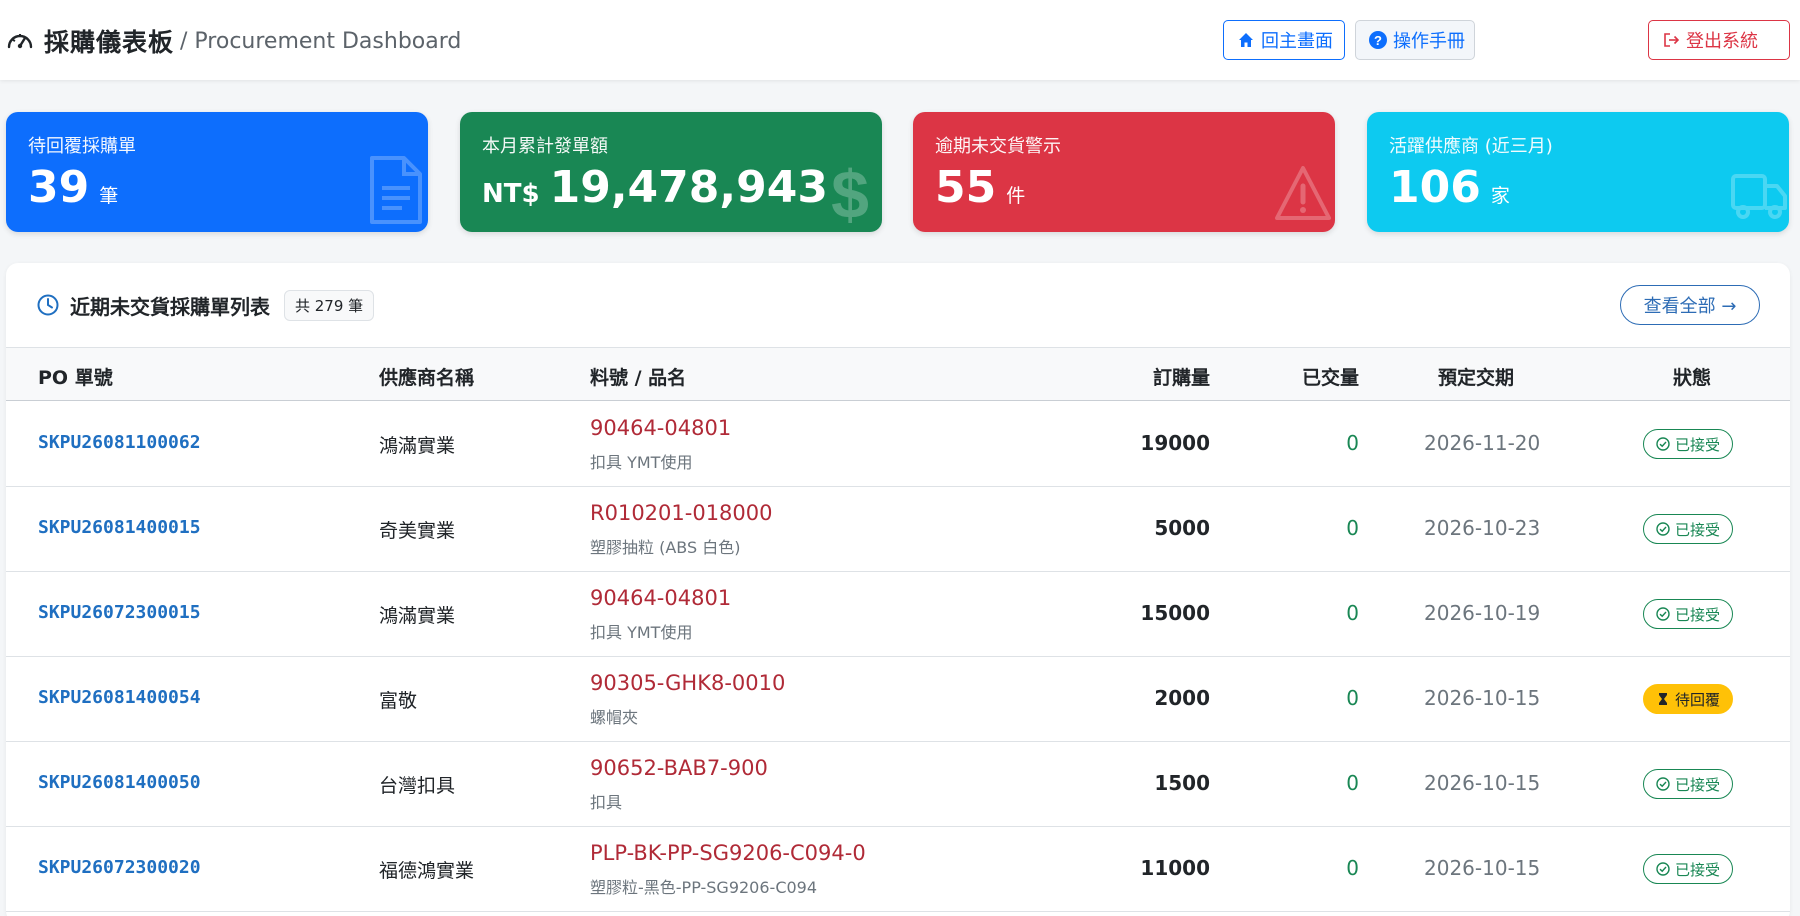 Image resolution: width=1800 pixels, height=916 pixels. What do you see at coordinates (75, 376) in the screenshot?
I see `column-header-po: PO 單號` at bounding box center [75, 376].